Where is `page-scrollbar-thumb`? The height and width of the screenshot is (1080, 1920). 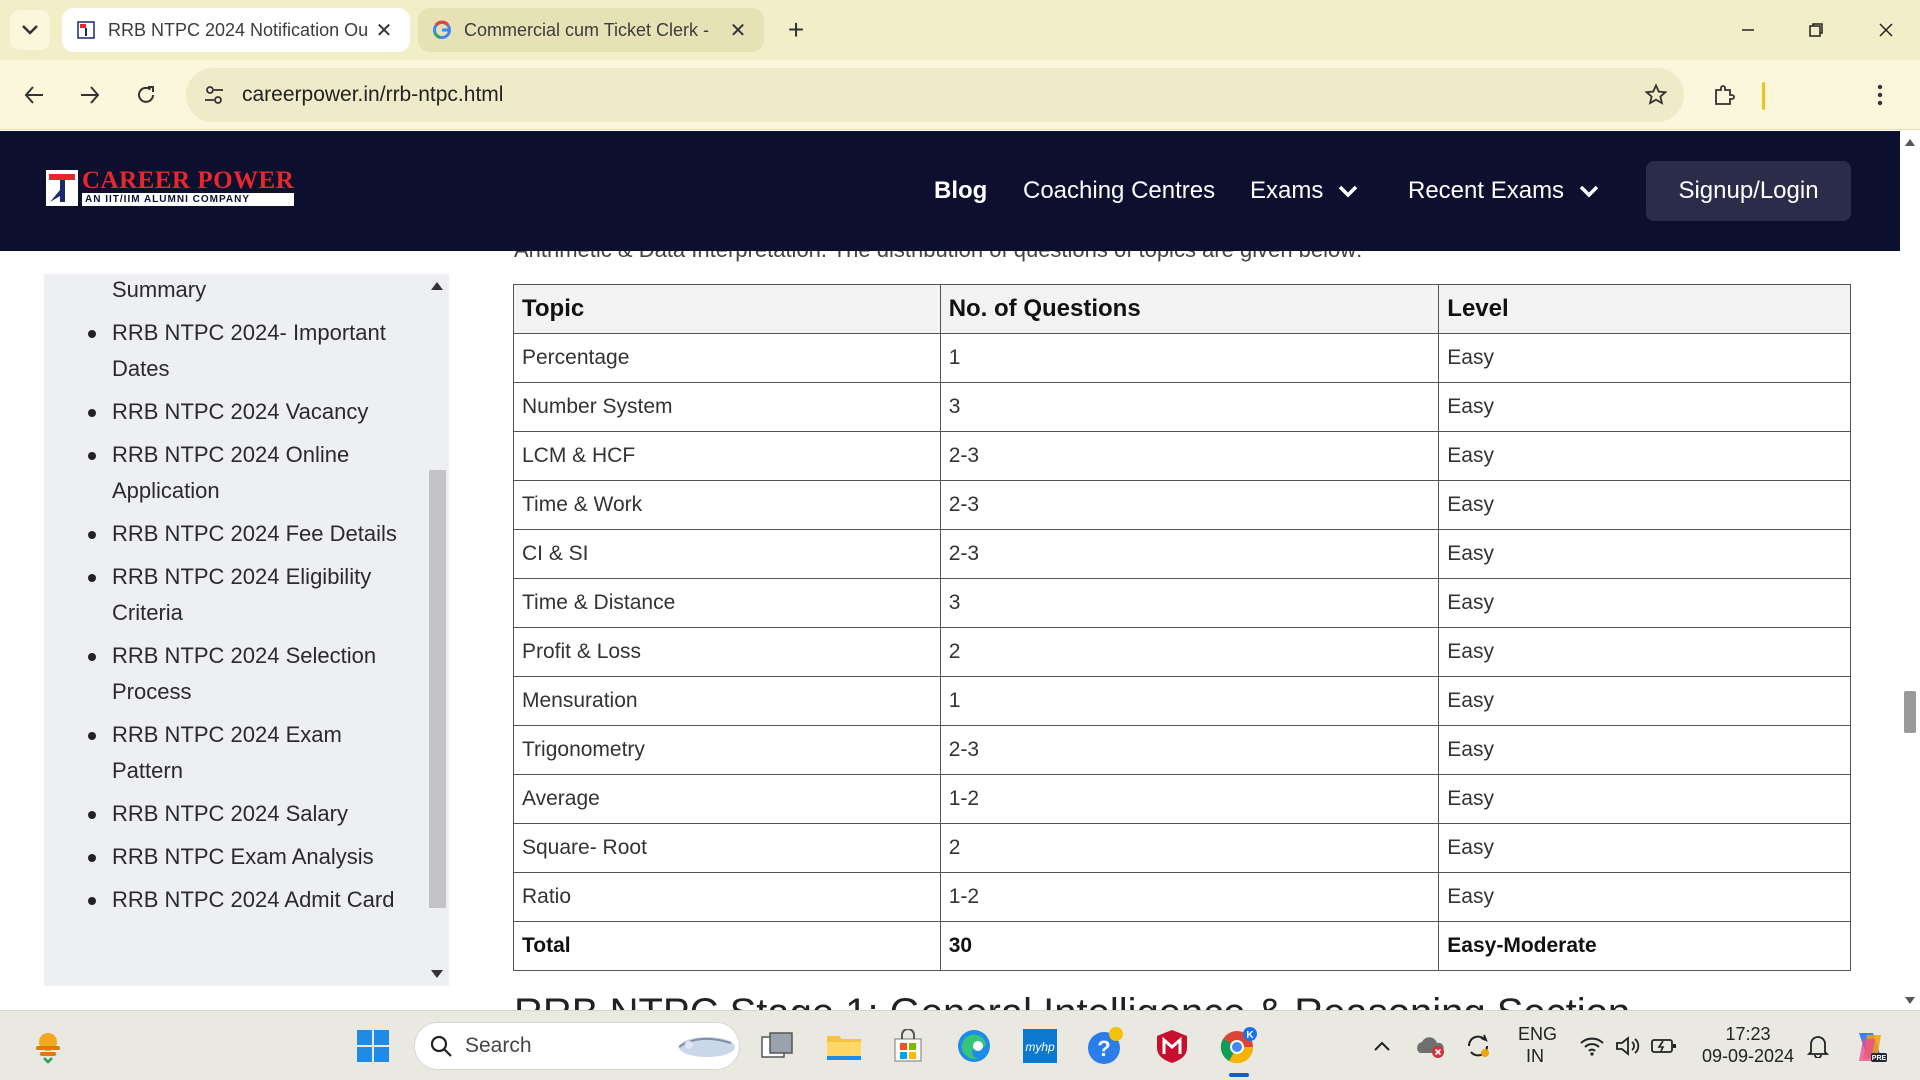 page-scrollbar-thumb is located at coordinates (1910, 712).